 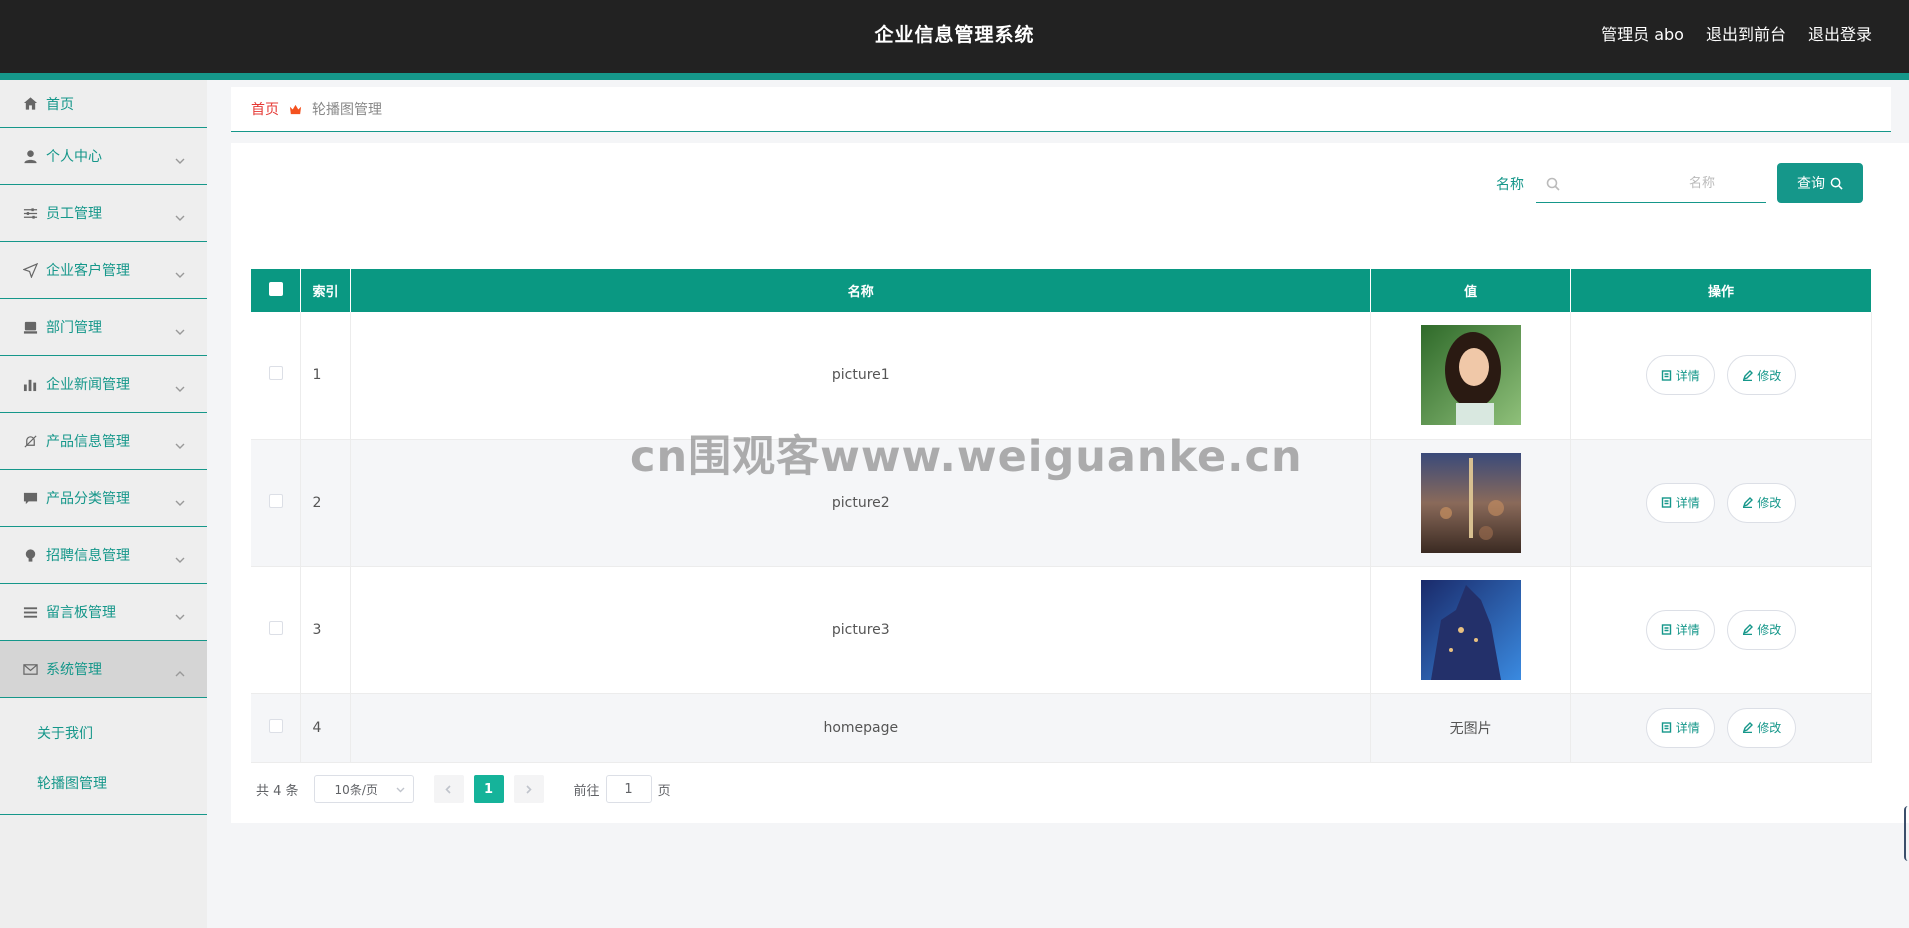 I want to click on pagination-total: 共 4 条, so click(x=277, y=791).